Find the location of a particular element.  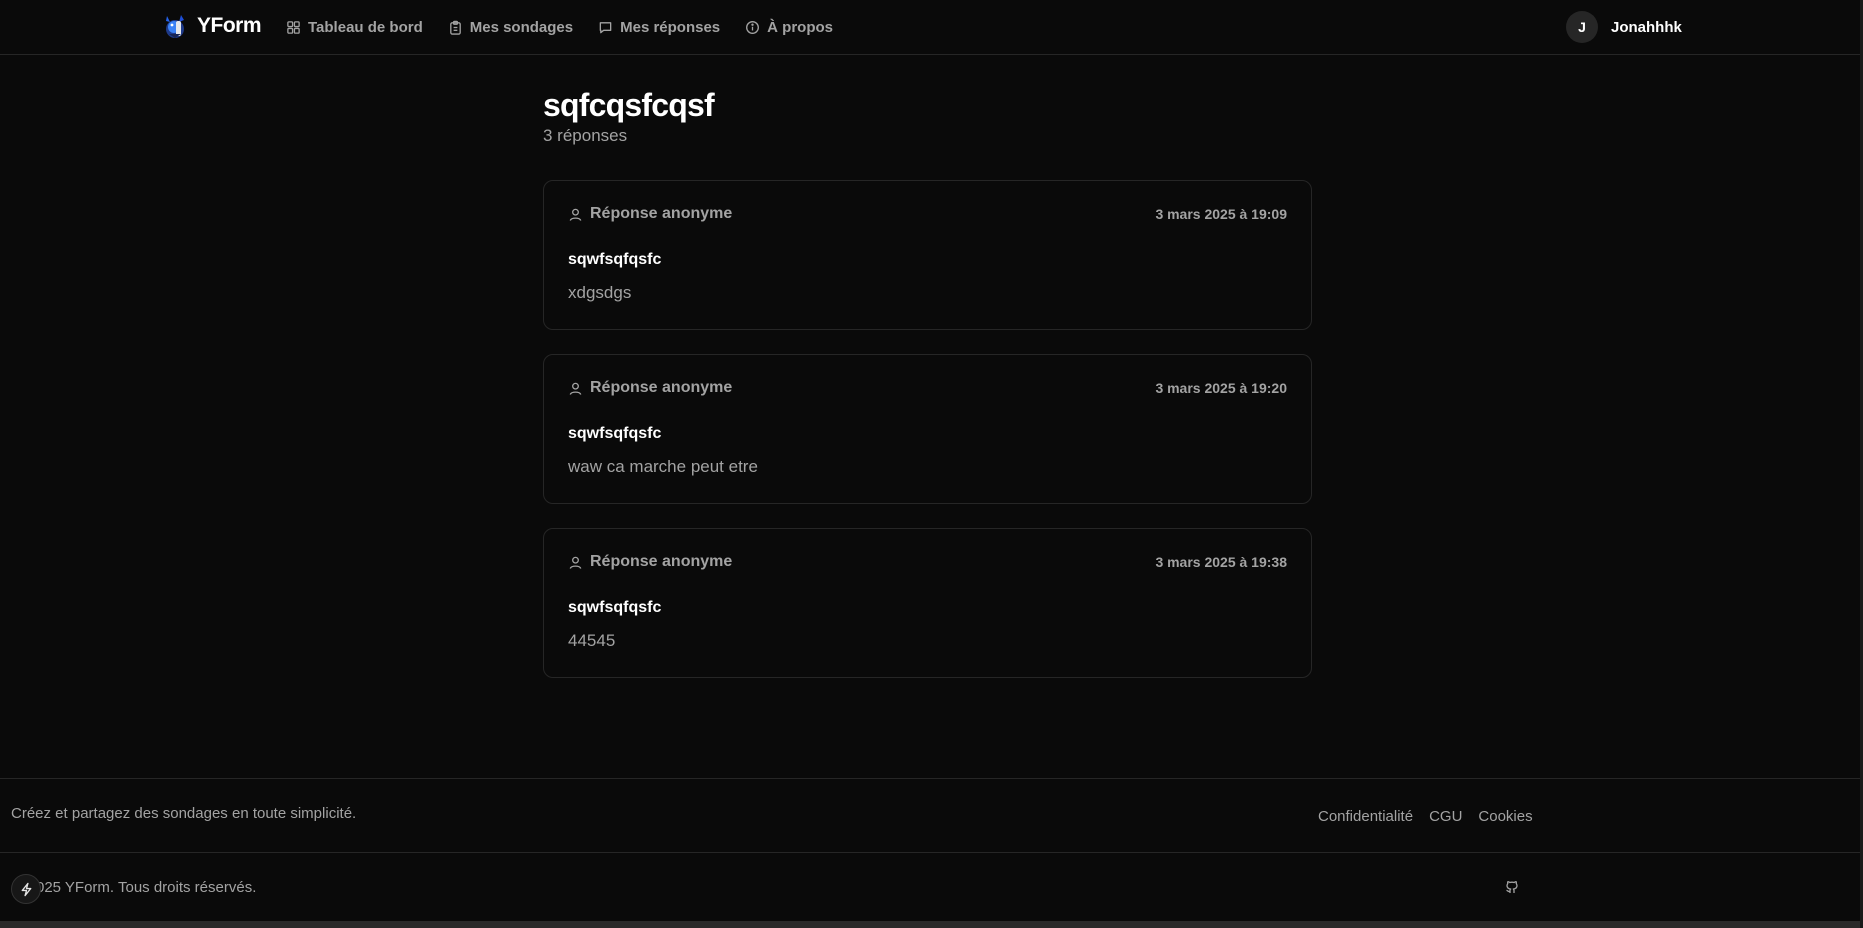

horizontal-scrollbar is located at coordinates (930, 924).